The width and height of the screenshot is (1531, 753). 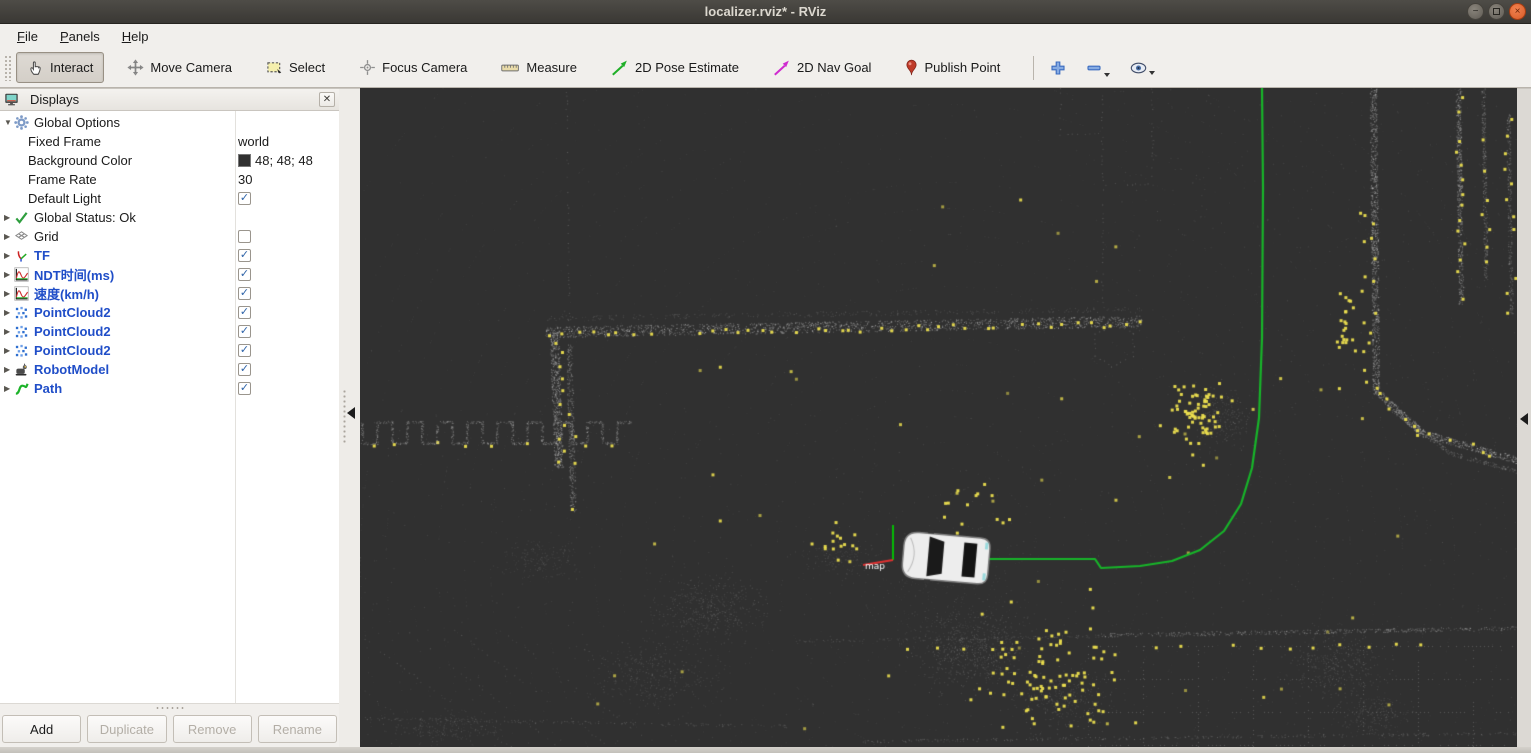 I want to click on display-enabled-checkbox, so click(x=244, y=236).